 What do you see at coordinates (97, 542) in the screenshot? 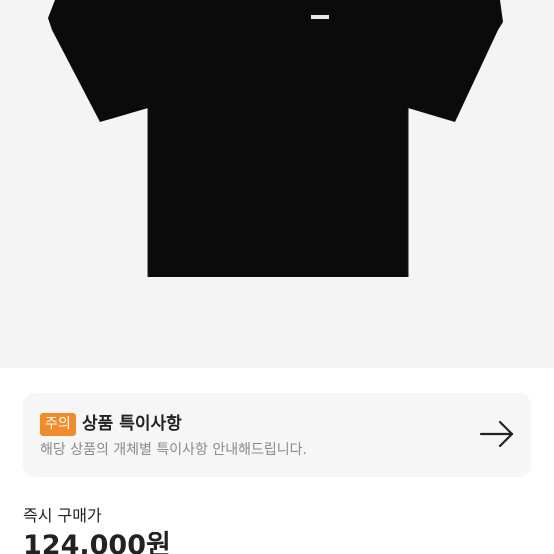
I see `price-value: 124,000원` at bounding box center [97, 542].